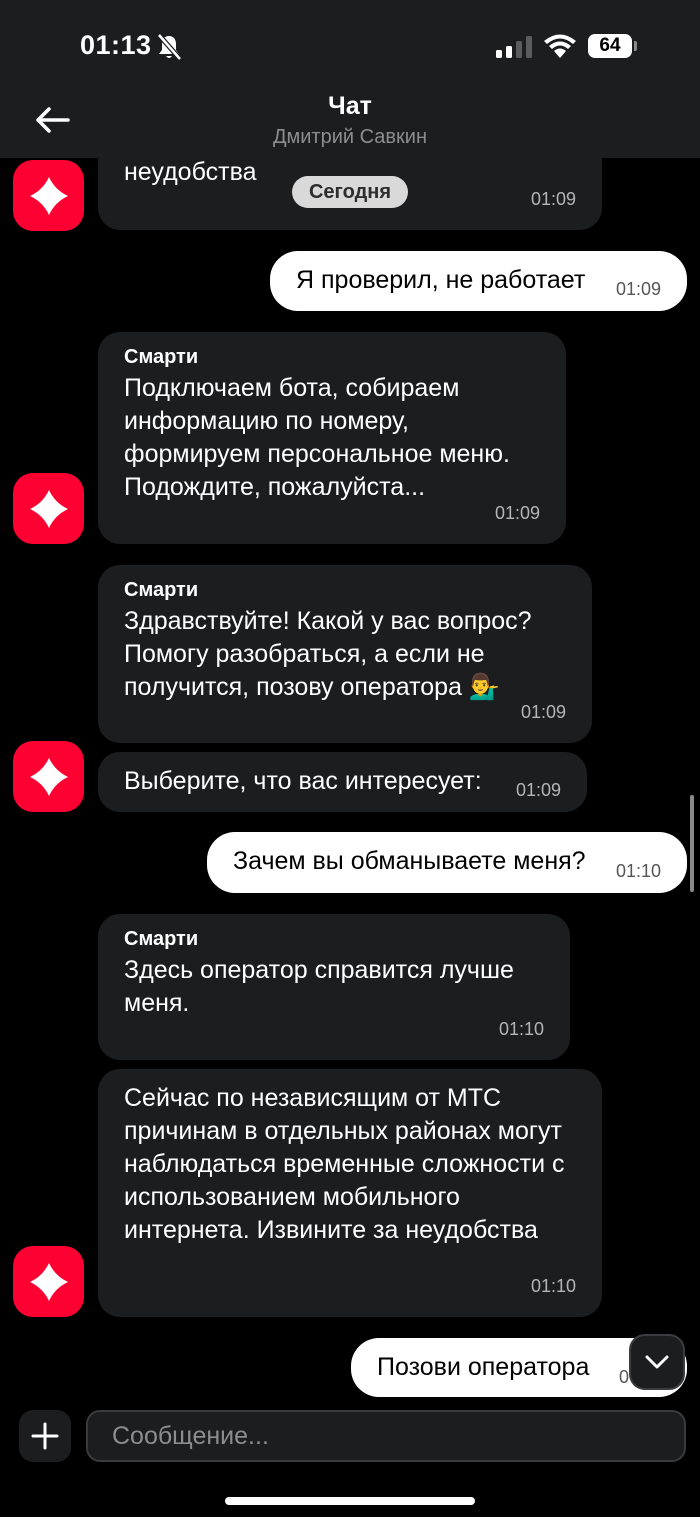 The image size is (700, 1517). I want to click on battery-icon: 64, so click(610, 46).